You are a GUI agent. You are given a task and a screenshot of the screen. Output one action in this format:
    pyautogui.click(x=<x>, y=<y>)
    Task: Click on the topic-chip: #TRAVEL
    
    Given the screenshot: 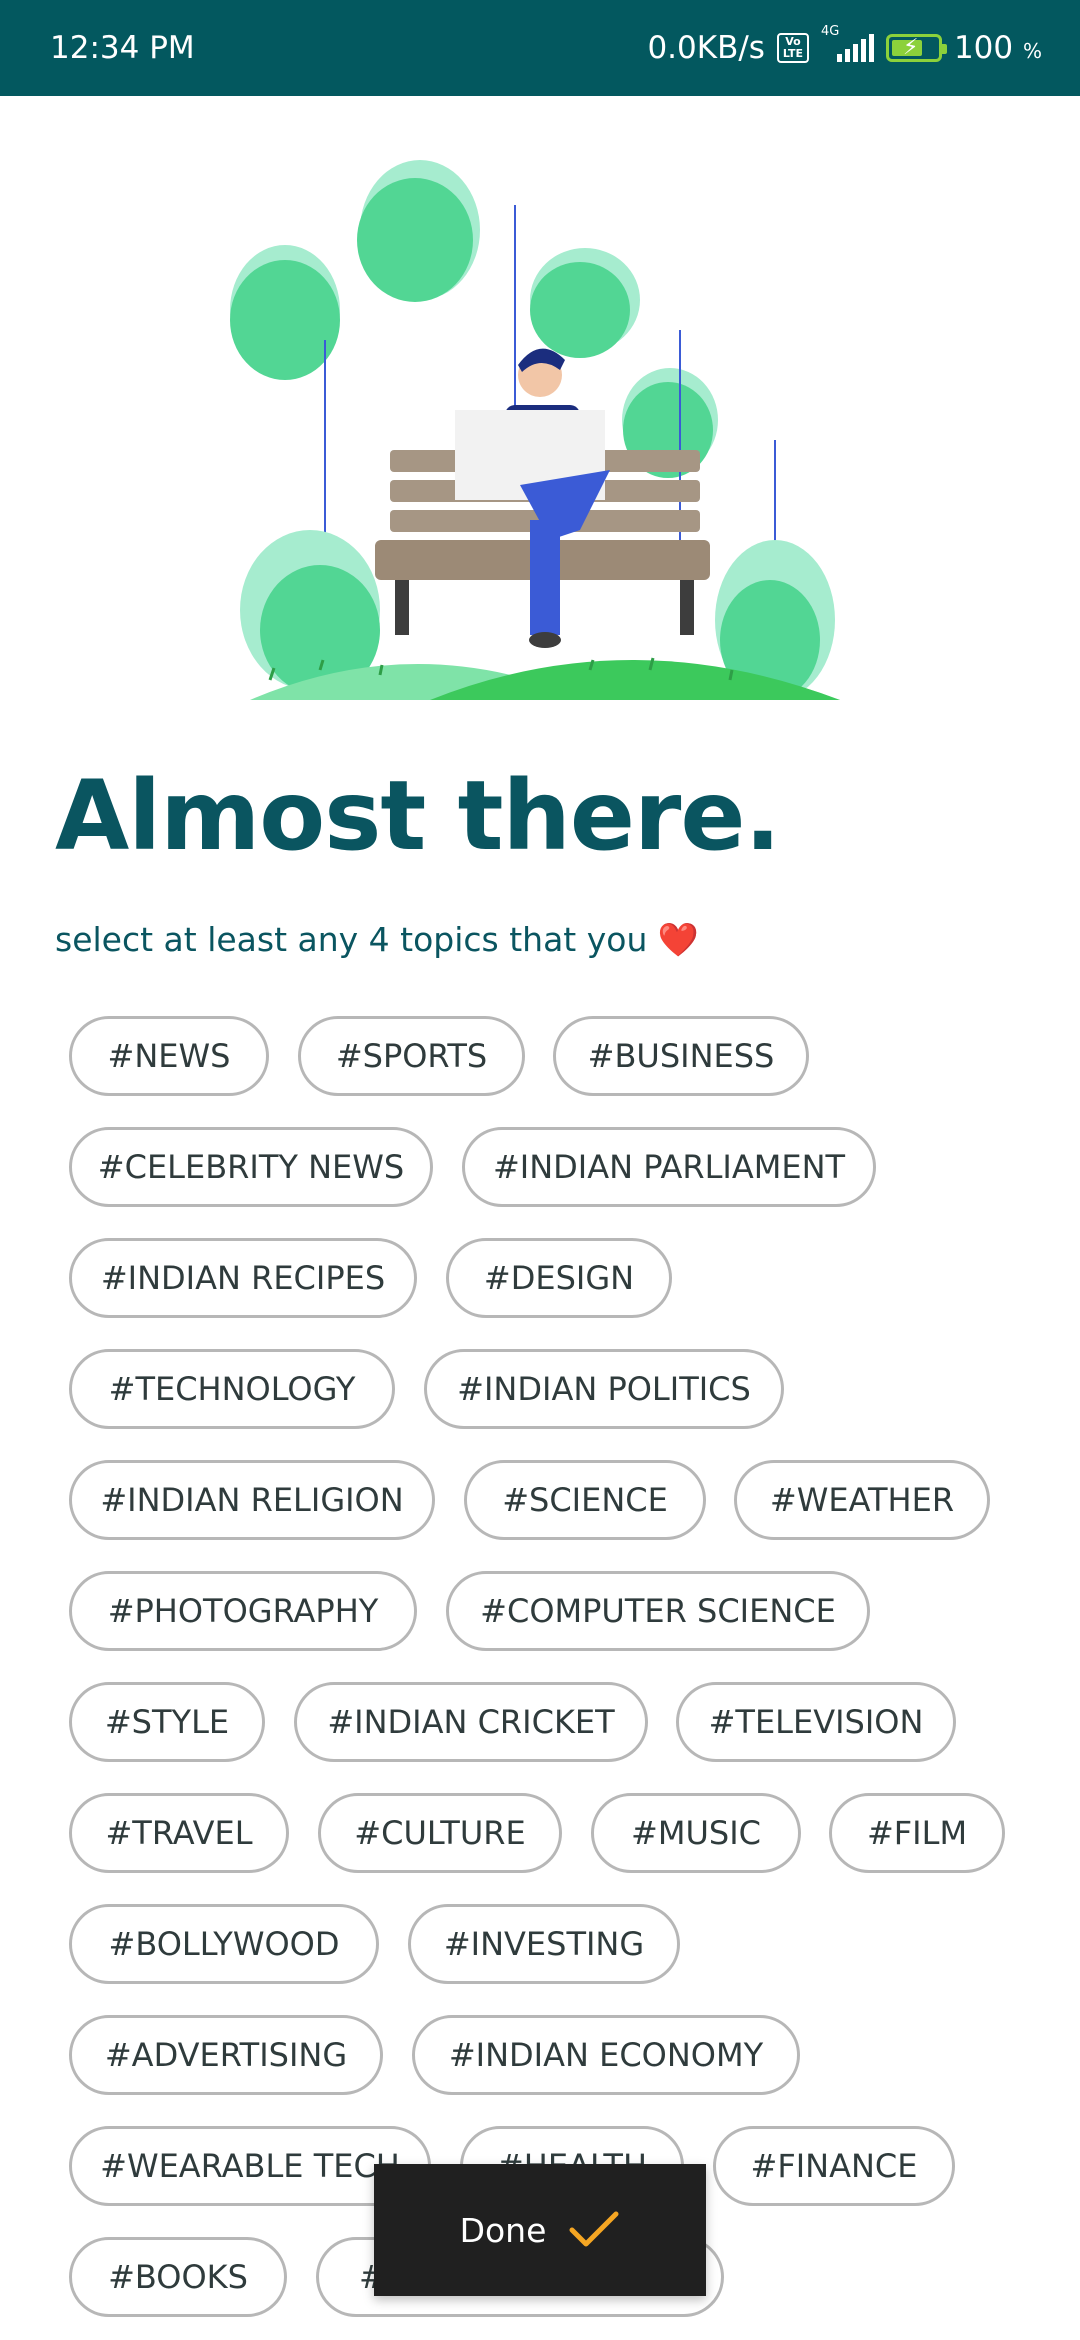 What is the action you would take?
    pyautogui.click(x=179, y=1833)
    